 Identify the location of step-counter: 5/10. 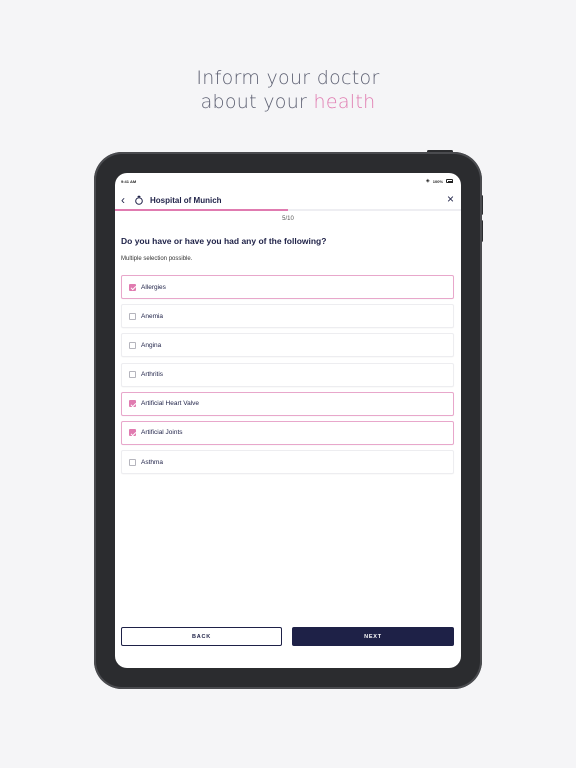
(288, 219).